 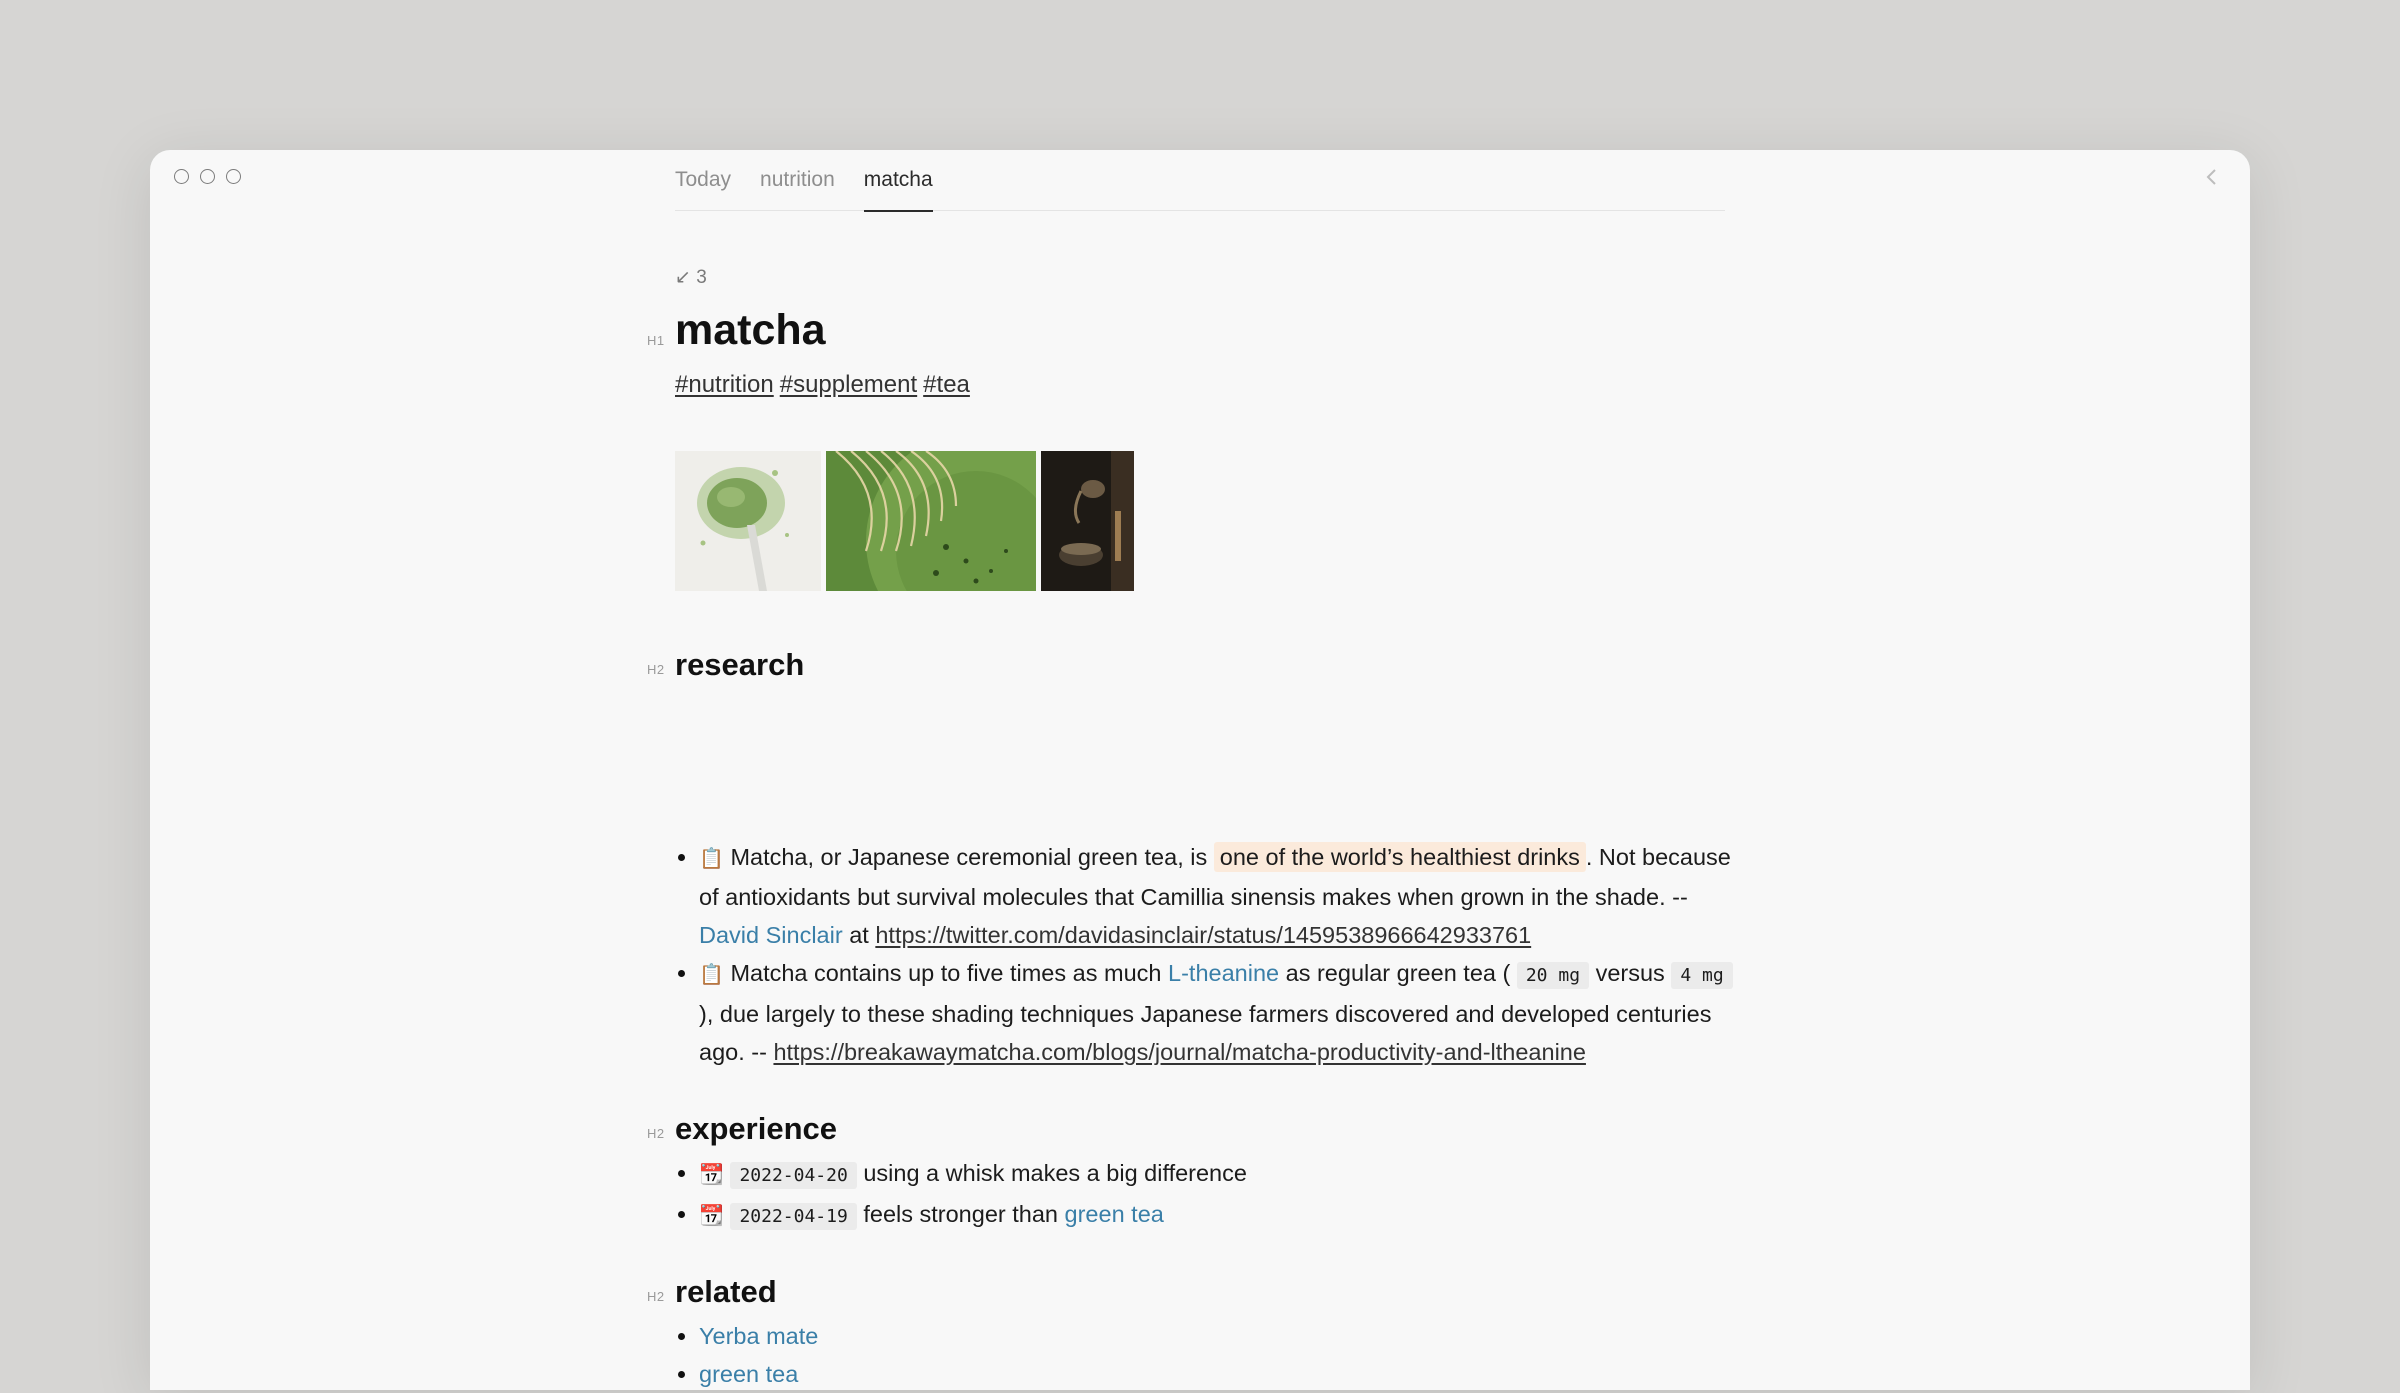 What do you see at coordinates (960, 1214) in the screenshot?
I see `experience-text: feels stronger than` at bounding box center [960, 1214].